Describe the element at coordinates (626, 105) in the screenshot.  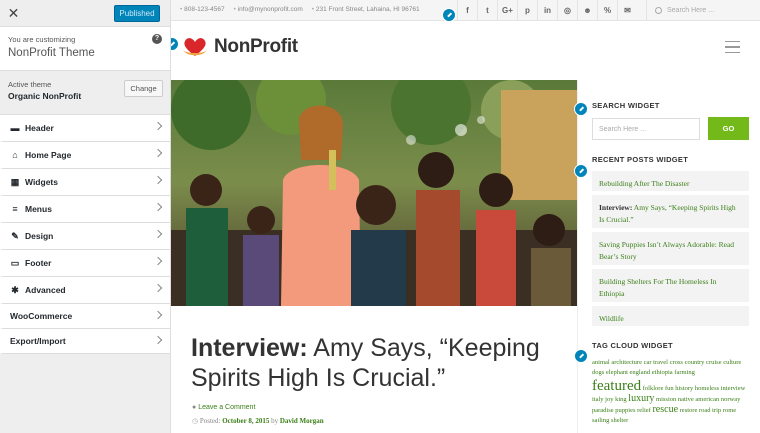
I see `search-widget-title: SEARCH WIDGET` at that location.